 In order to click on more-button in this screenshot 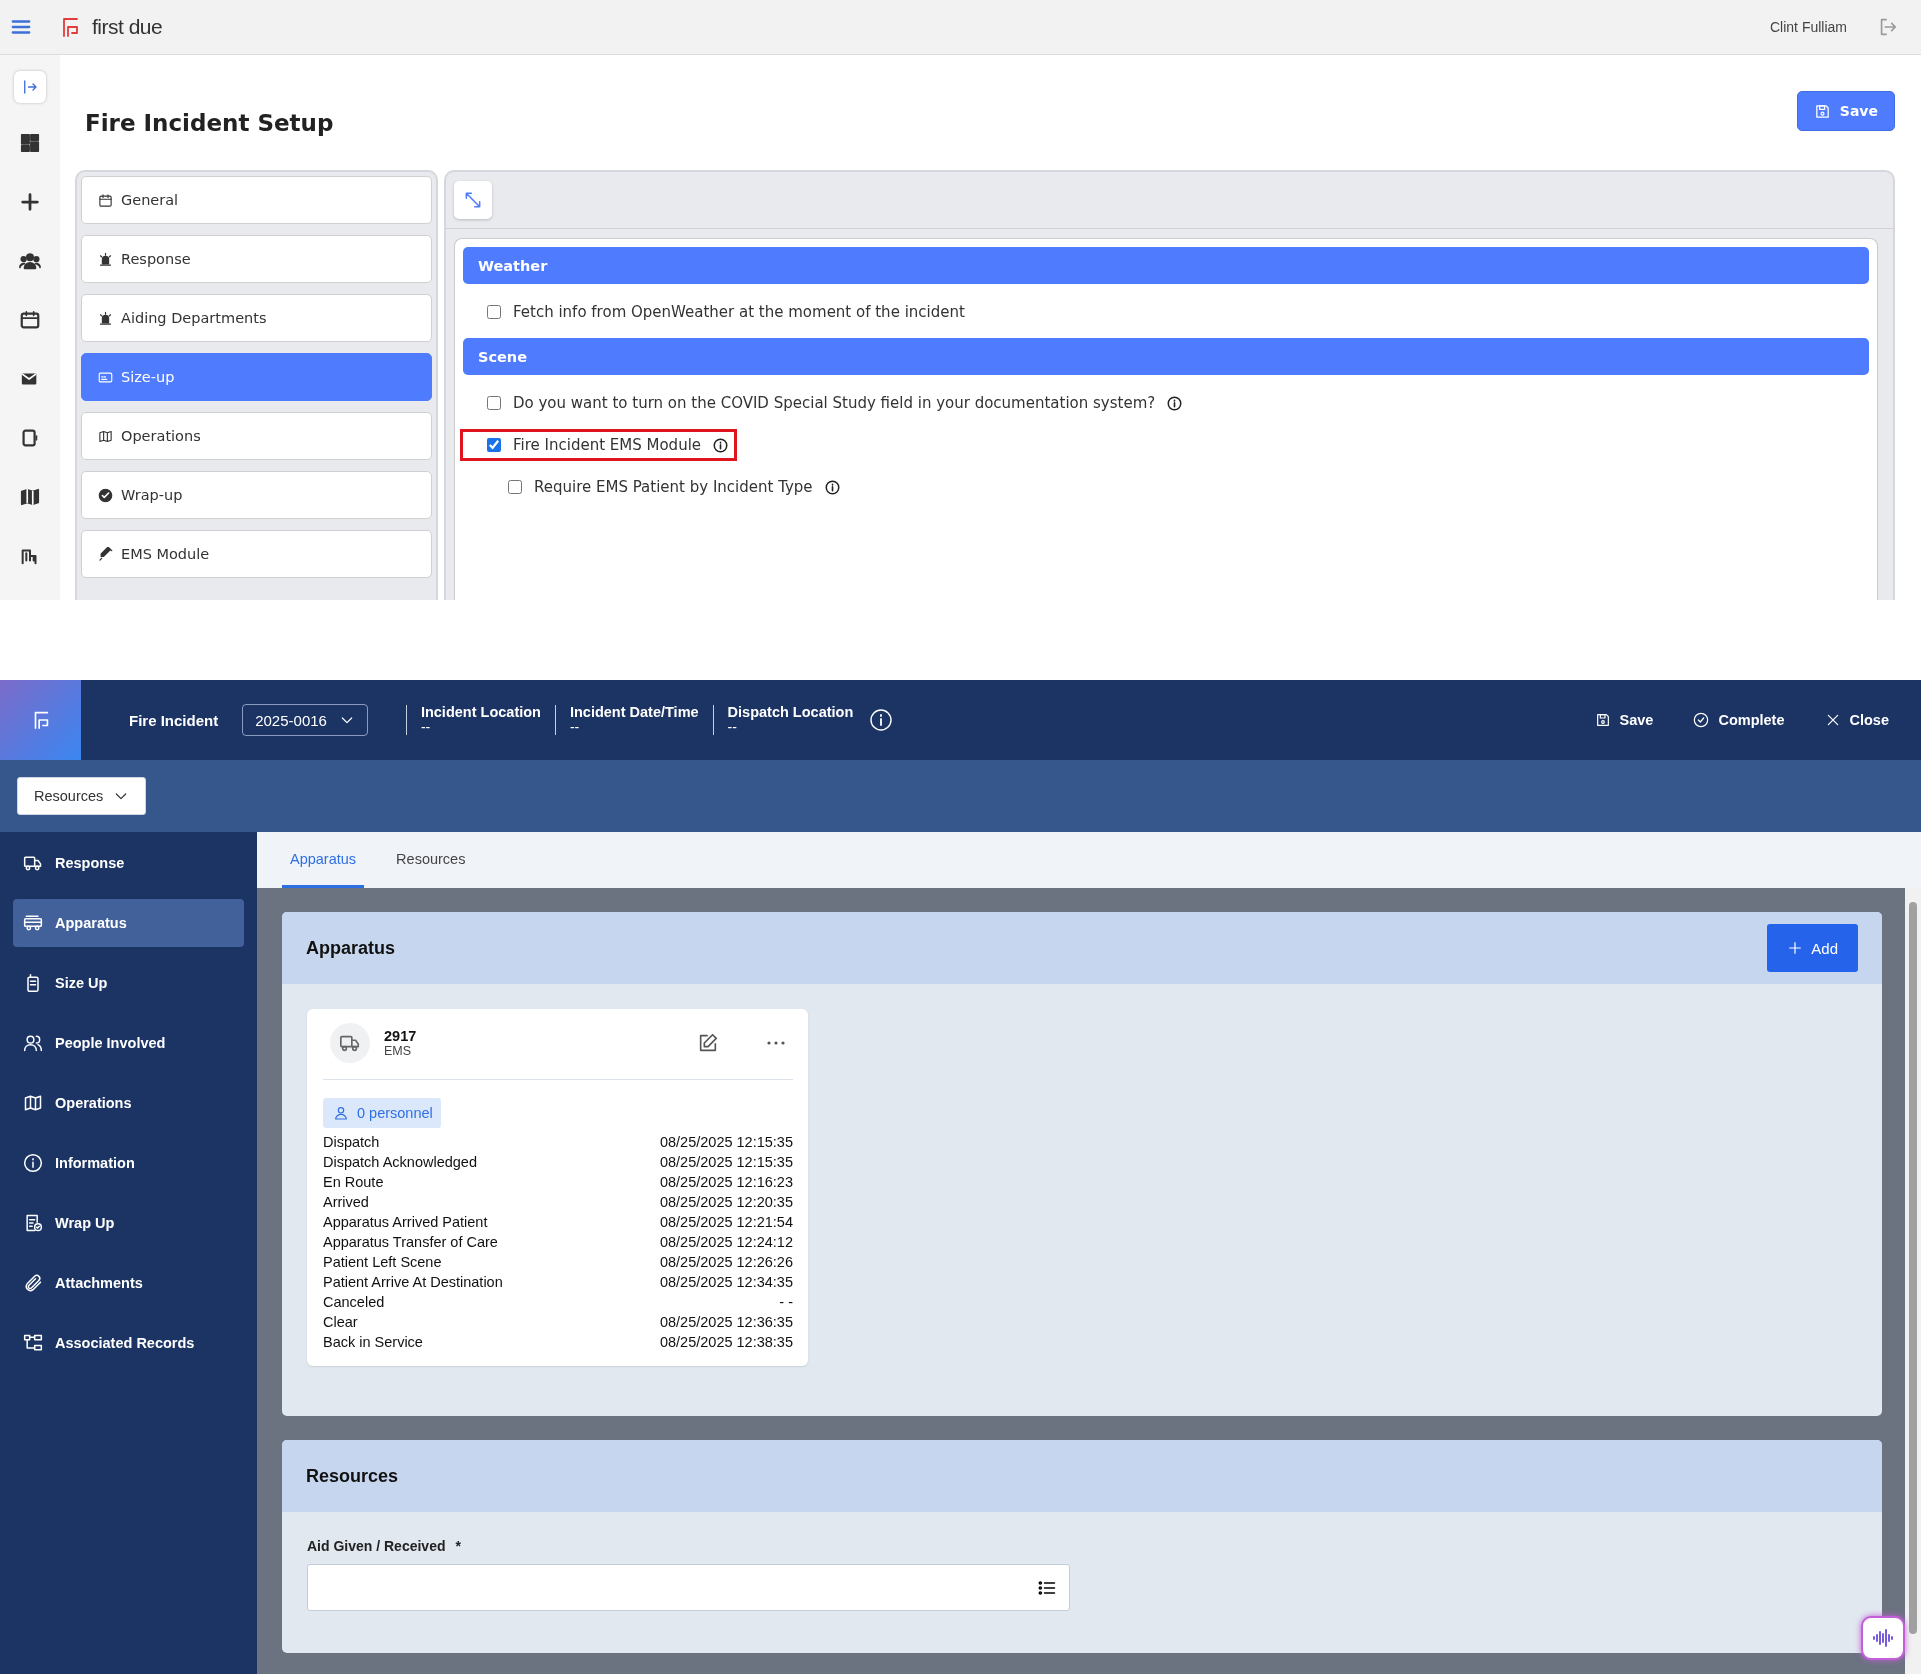, I will do `click(776, 1043)`.